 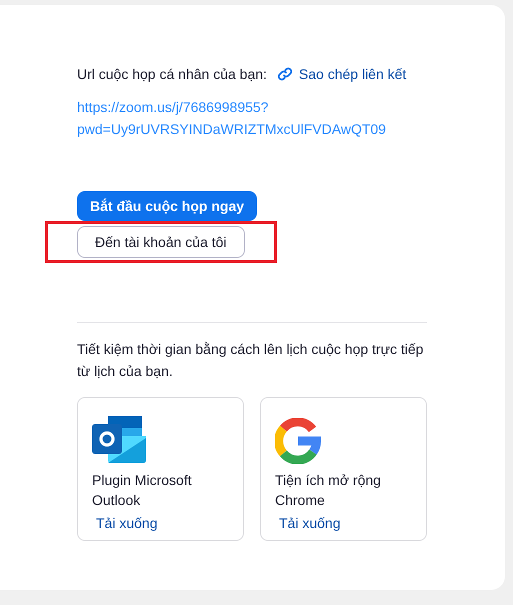 What do you see at coordinates (167, 206) in the screenshot?
I see `start-meeting-button: Bắt đầu cuộc họp ngay` at bounding box center [167, 206].